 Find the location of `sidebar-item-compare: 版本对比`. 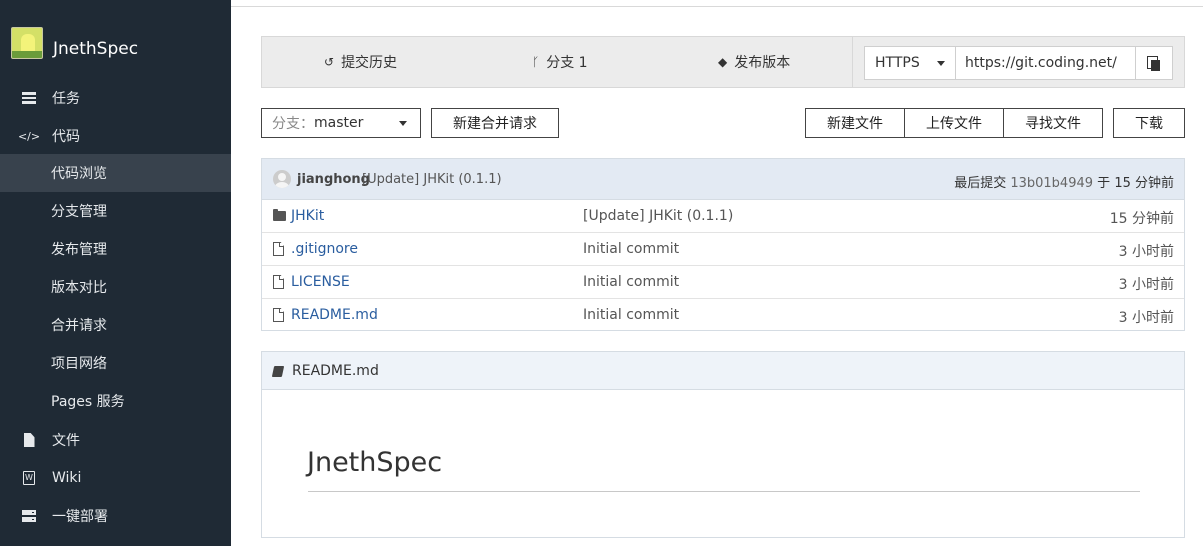

sidebar-item-compare: 版本对比 is located at coordinates (115, 287).